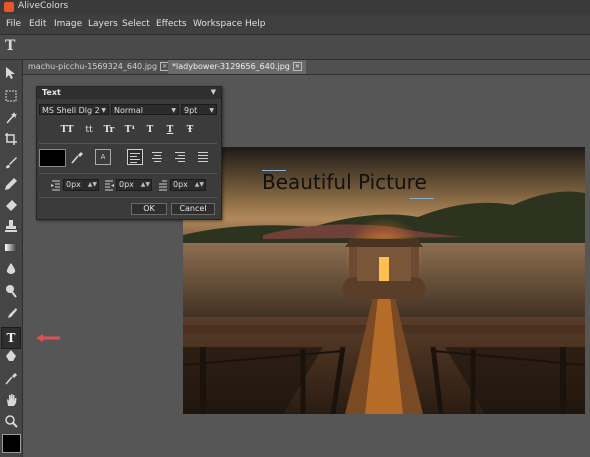 The height and width of the screenshot is (457, 590). What do you see at coordinates (181, 157) in the screenshot?
I see `align-right-button` at bounding box center [181, 157].